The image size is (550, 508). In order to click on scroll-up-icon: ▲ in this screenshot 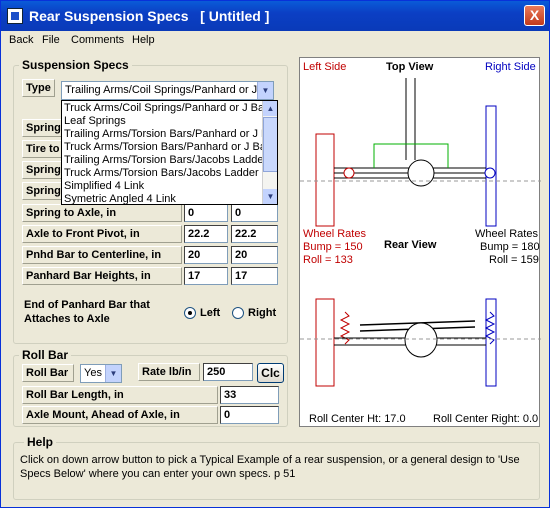, I will do `click(270, 108)`.